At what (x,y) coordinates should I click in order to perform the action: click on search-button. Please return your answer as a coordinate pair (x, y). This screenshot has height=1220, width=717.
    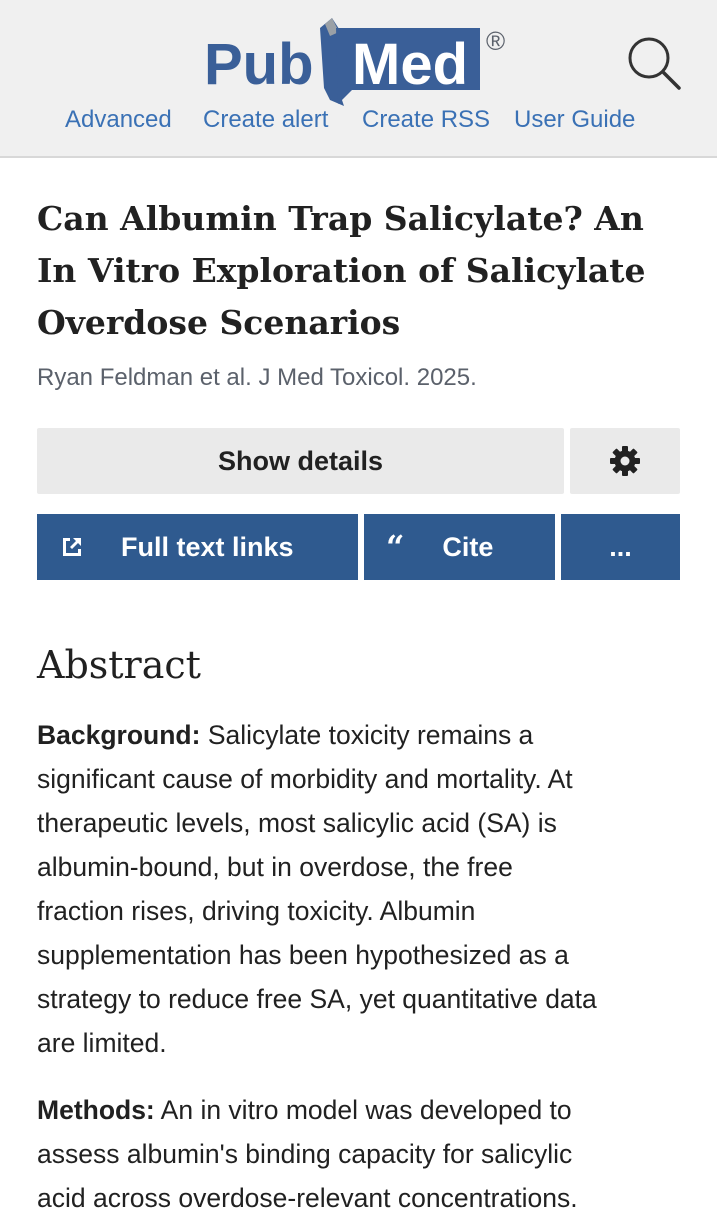
    Looking at the image, I should click on (654, 64).